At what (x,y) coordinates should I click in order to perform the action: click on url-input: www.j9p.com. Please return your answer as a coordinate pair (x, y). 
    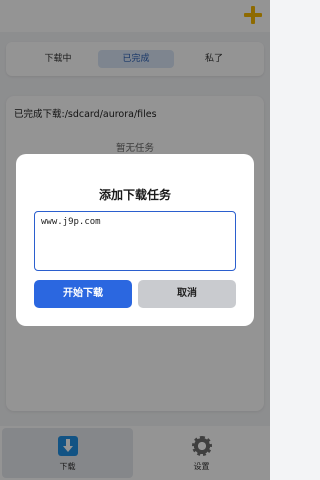
    Looking at the image, I should click on (135, 241).